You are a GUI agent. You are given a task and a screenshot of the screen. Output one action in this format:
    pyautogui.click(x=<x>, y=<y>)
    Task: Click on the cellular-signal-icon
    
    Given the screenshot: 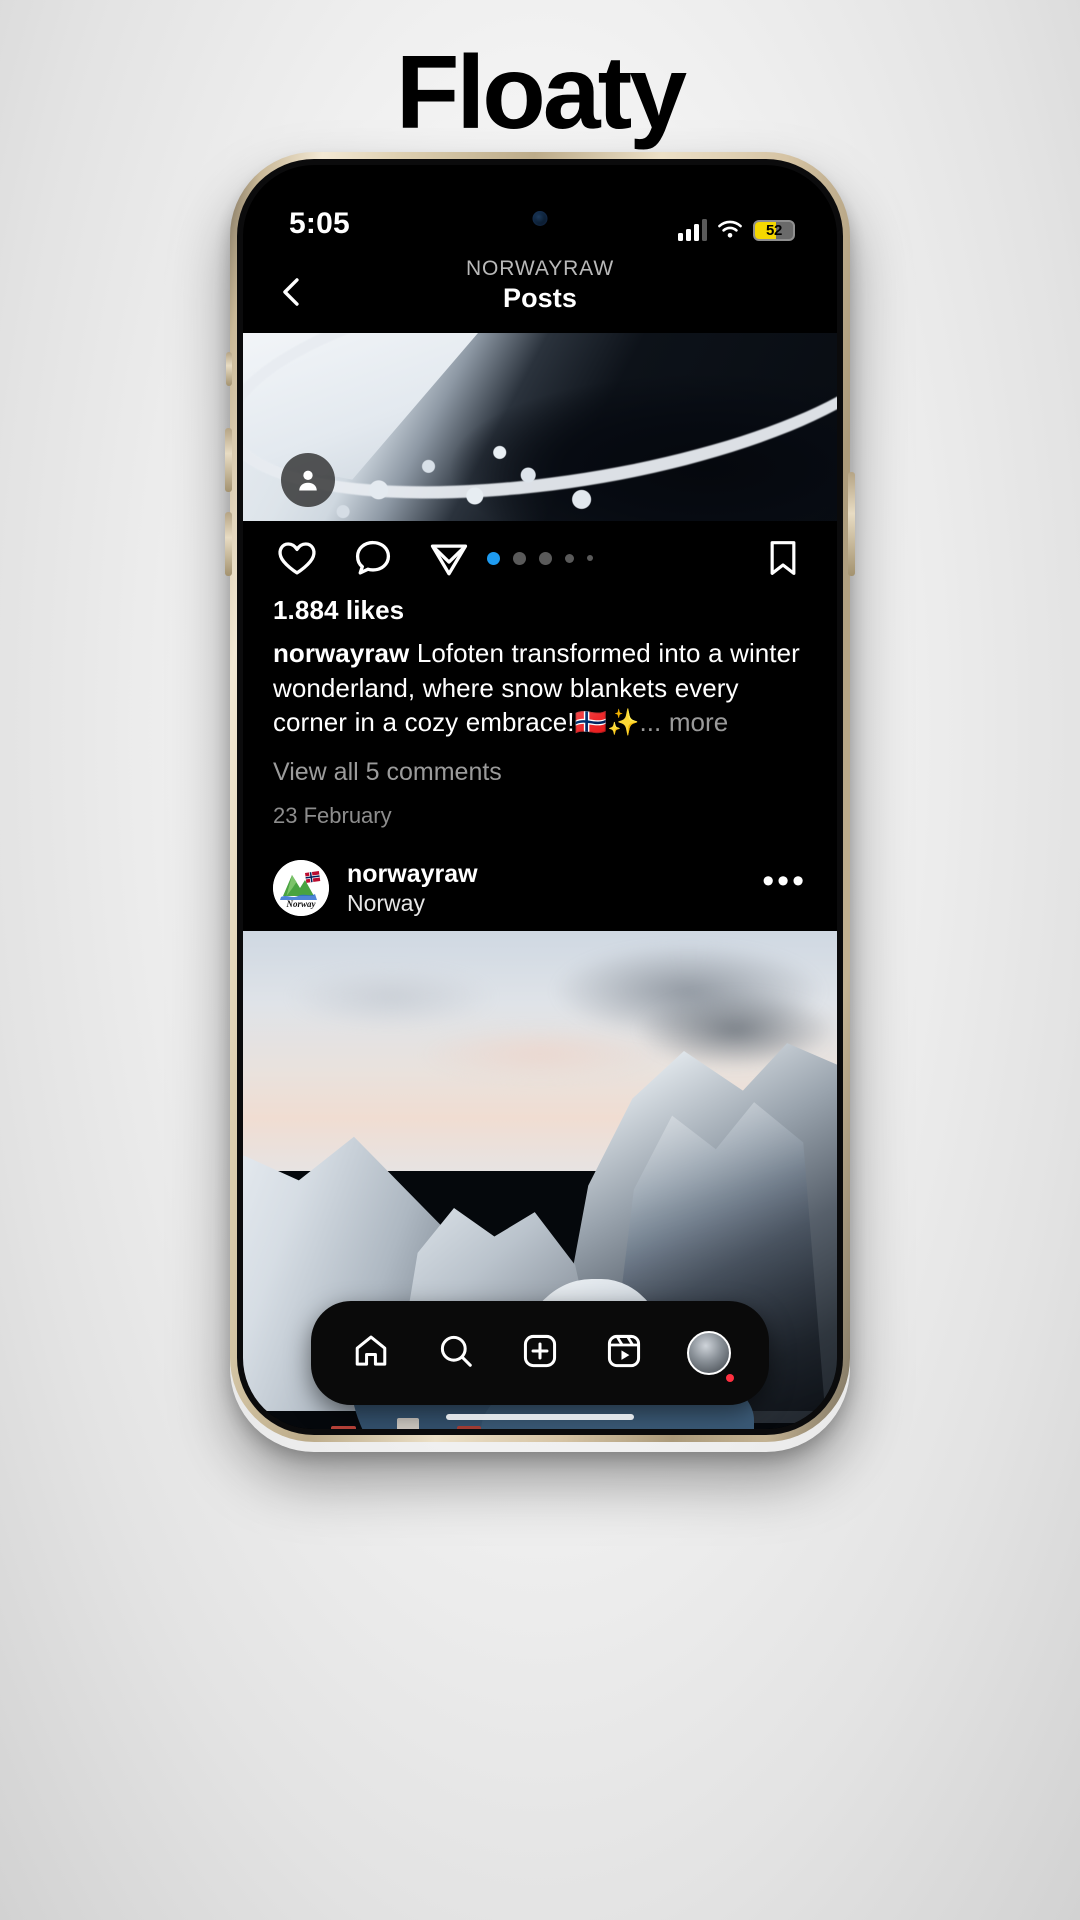 What is the action you would take?
    pyautogui.click(x=692, y=230)
    